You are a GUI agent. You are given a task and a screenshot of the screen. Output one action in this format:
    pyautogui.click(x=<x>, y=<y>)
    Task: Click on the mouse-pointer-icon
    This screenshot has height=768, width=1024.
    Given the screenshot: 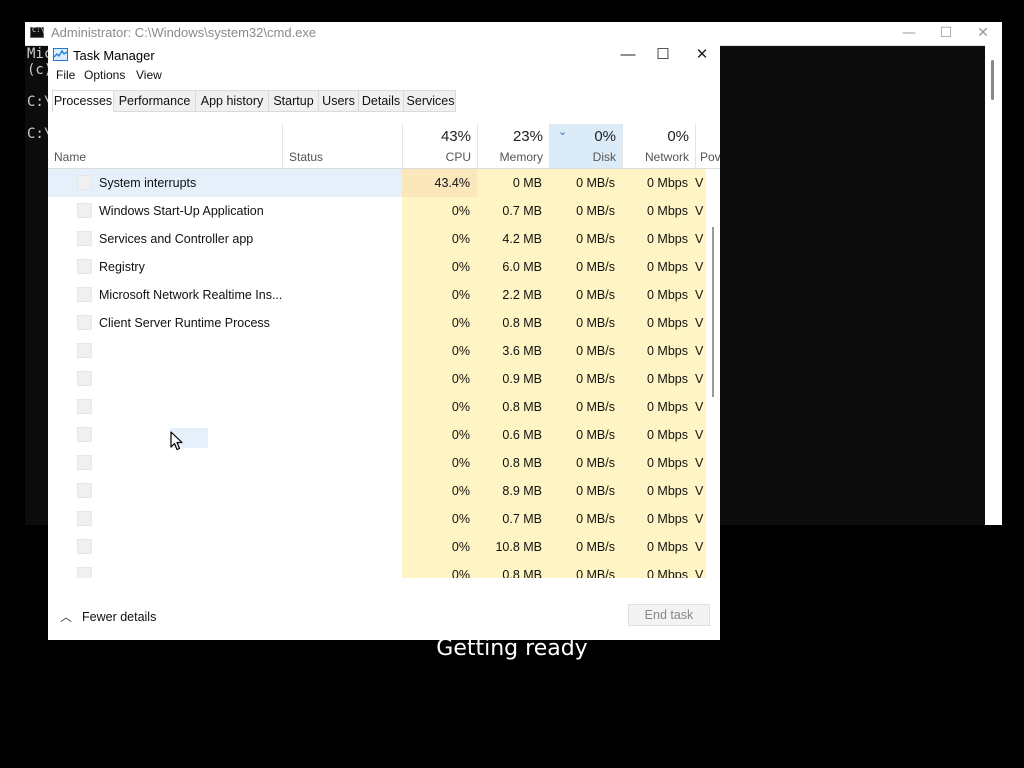 What is the action you would take?
    pyautogui.click(x=176, y=441)
    